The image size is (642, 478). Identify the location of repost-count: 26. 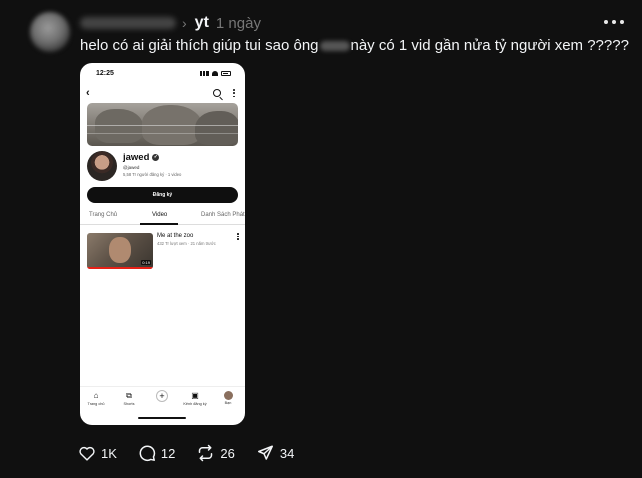
(227, 453).